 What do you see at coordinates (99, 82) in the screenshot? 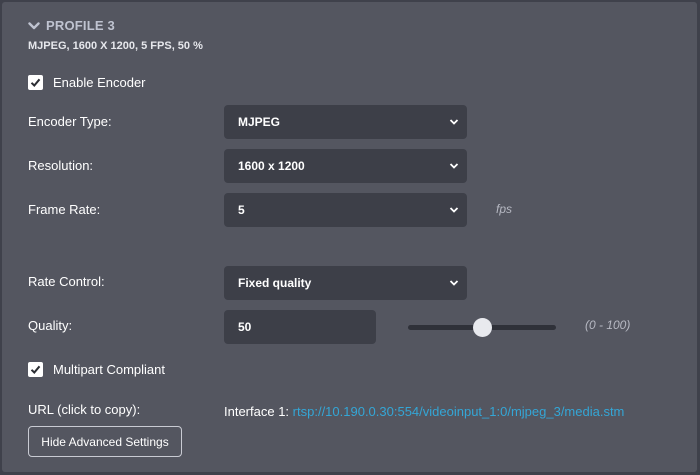
I see `enable-encoder-label: Enable Encoder` at bounding box center [99, 82].